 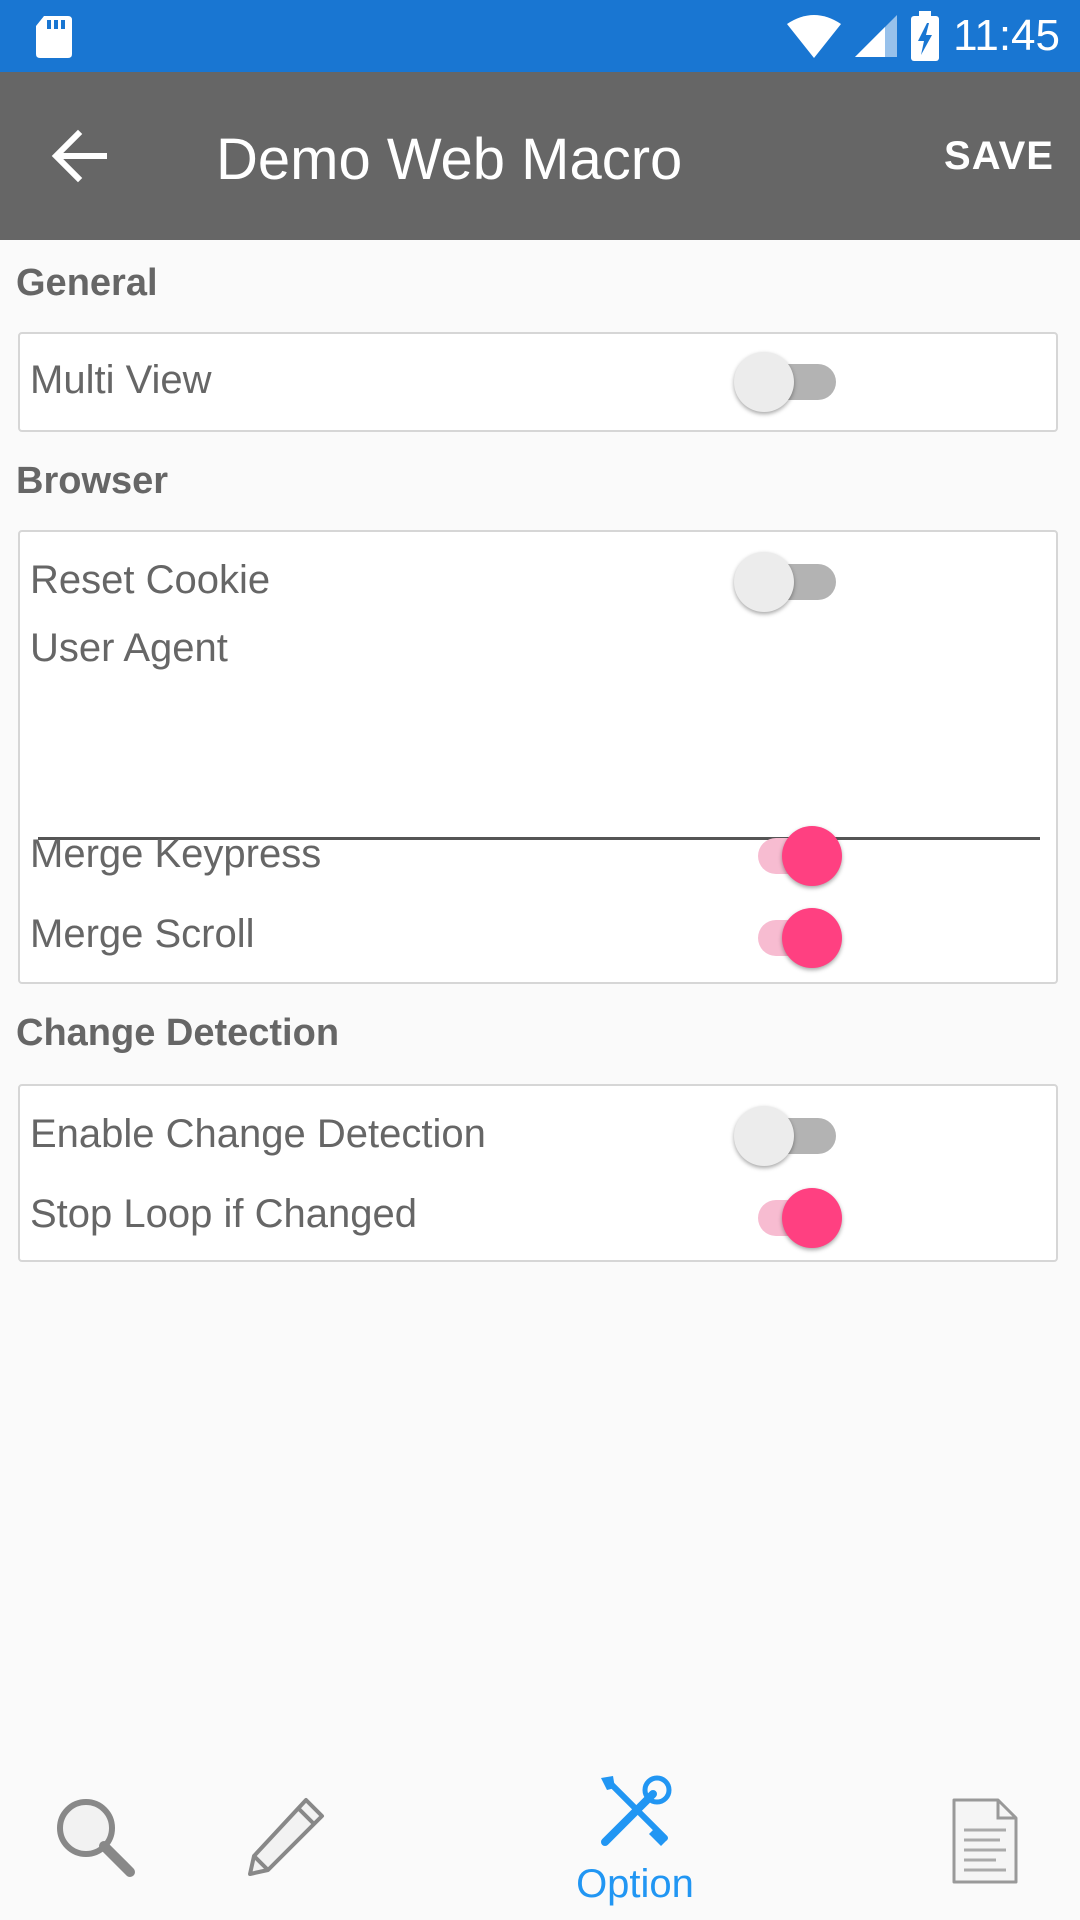 I want to click on sd-card-icon, so click(x=54, y=37).